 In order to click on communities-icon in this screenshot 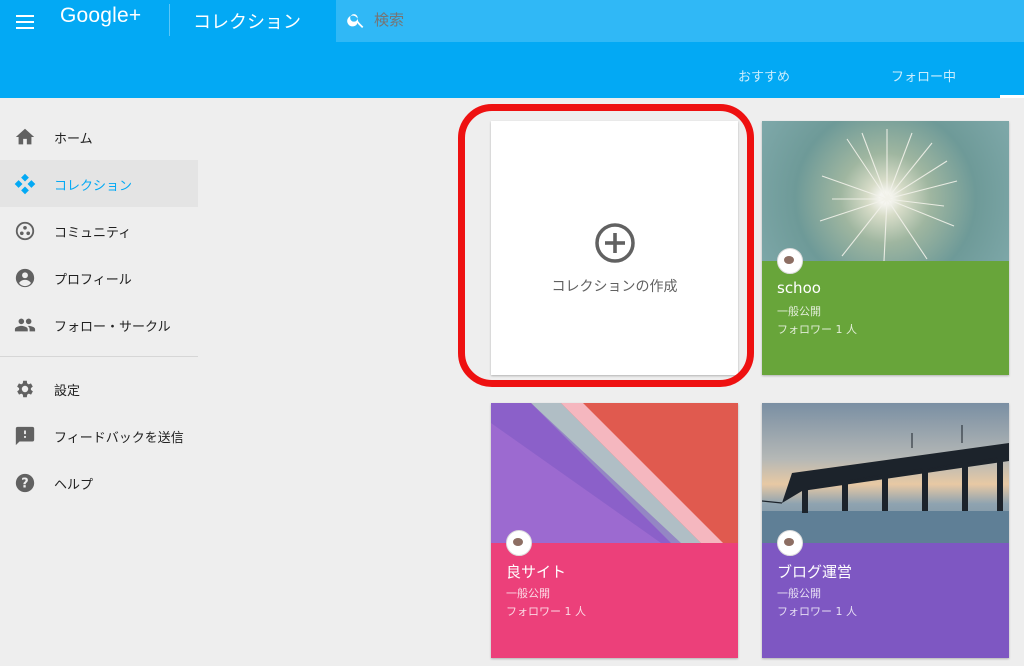, I will do `click(25, 231)`.